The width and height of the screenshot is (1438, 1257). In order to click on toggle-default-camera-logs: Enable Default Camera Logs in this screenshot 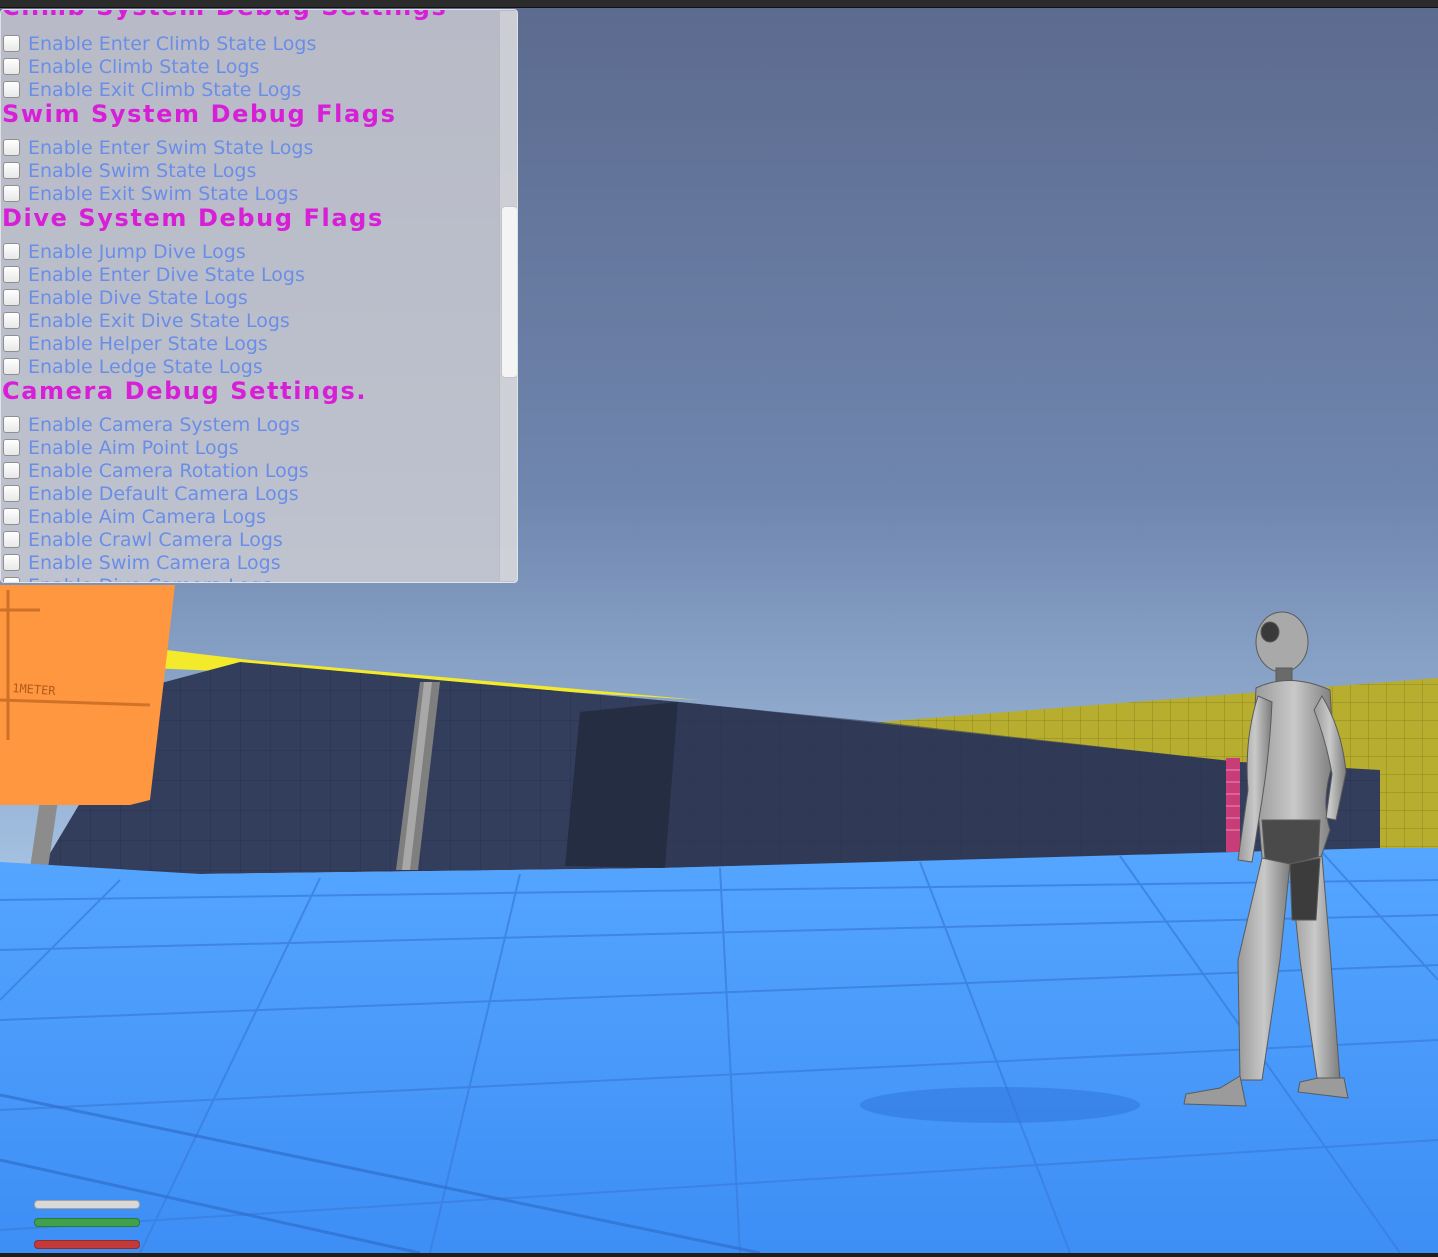, I will do `click(150, 493)`.